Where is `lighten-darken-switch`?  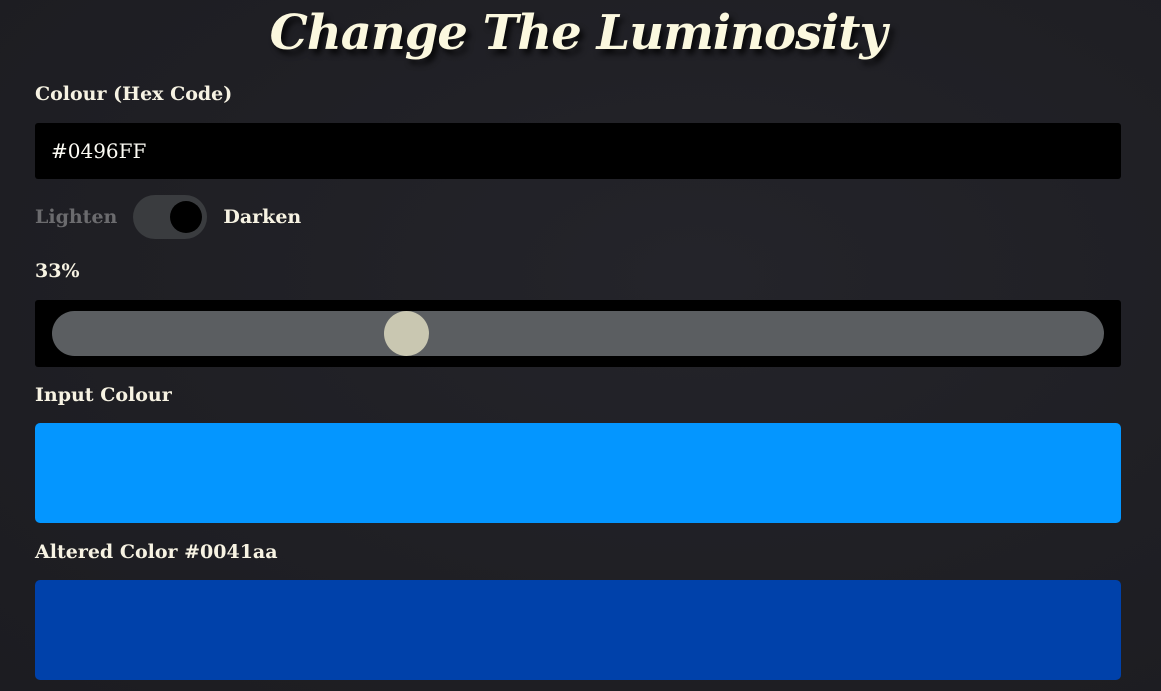
lighten-darken-switch is located at coordinates (170, 217).